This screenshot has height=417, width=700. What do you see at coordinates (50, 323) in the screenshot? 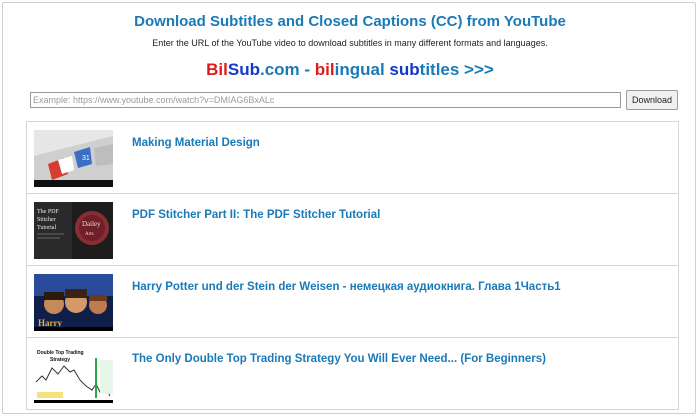
I see `svg-text: Harry` at bounding box center [50, 323].